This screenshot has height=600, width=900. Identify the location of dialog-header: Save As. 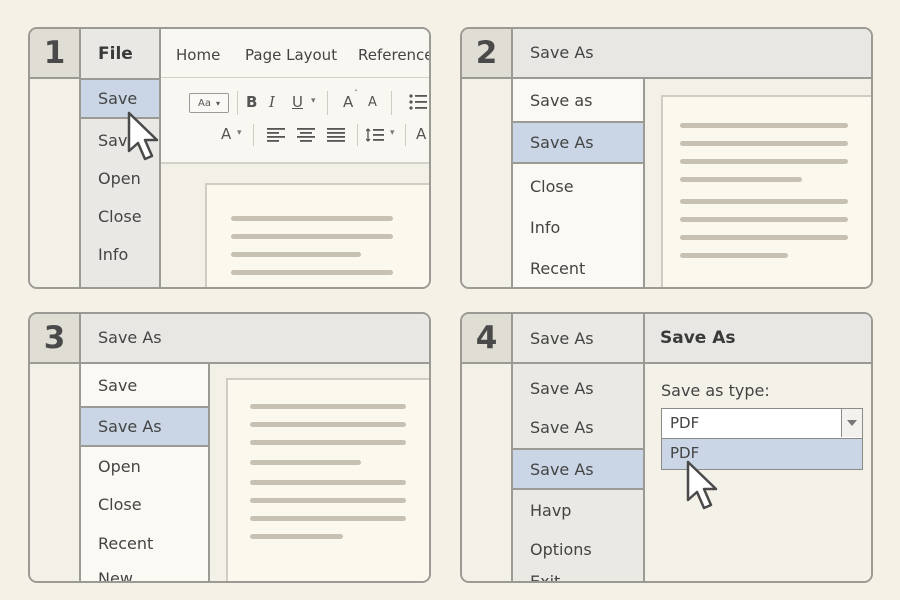
(758, 339).